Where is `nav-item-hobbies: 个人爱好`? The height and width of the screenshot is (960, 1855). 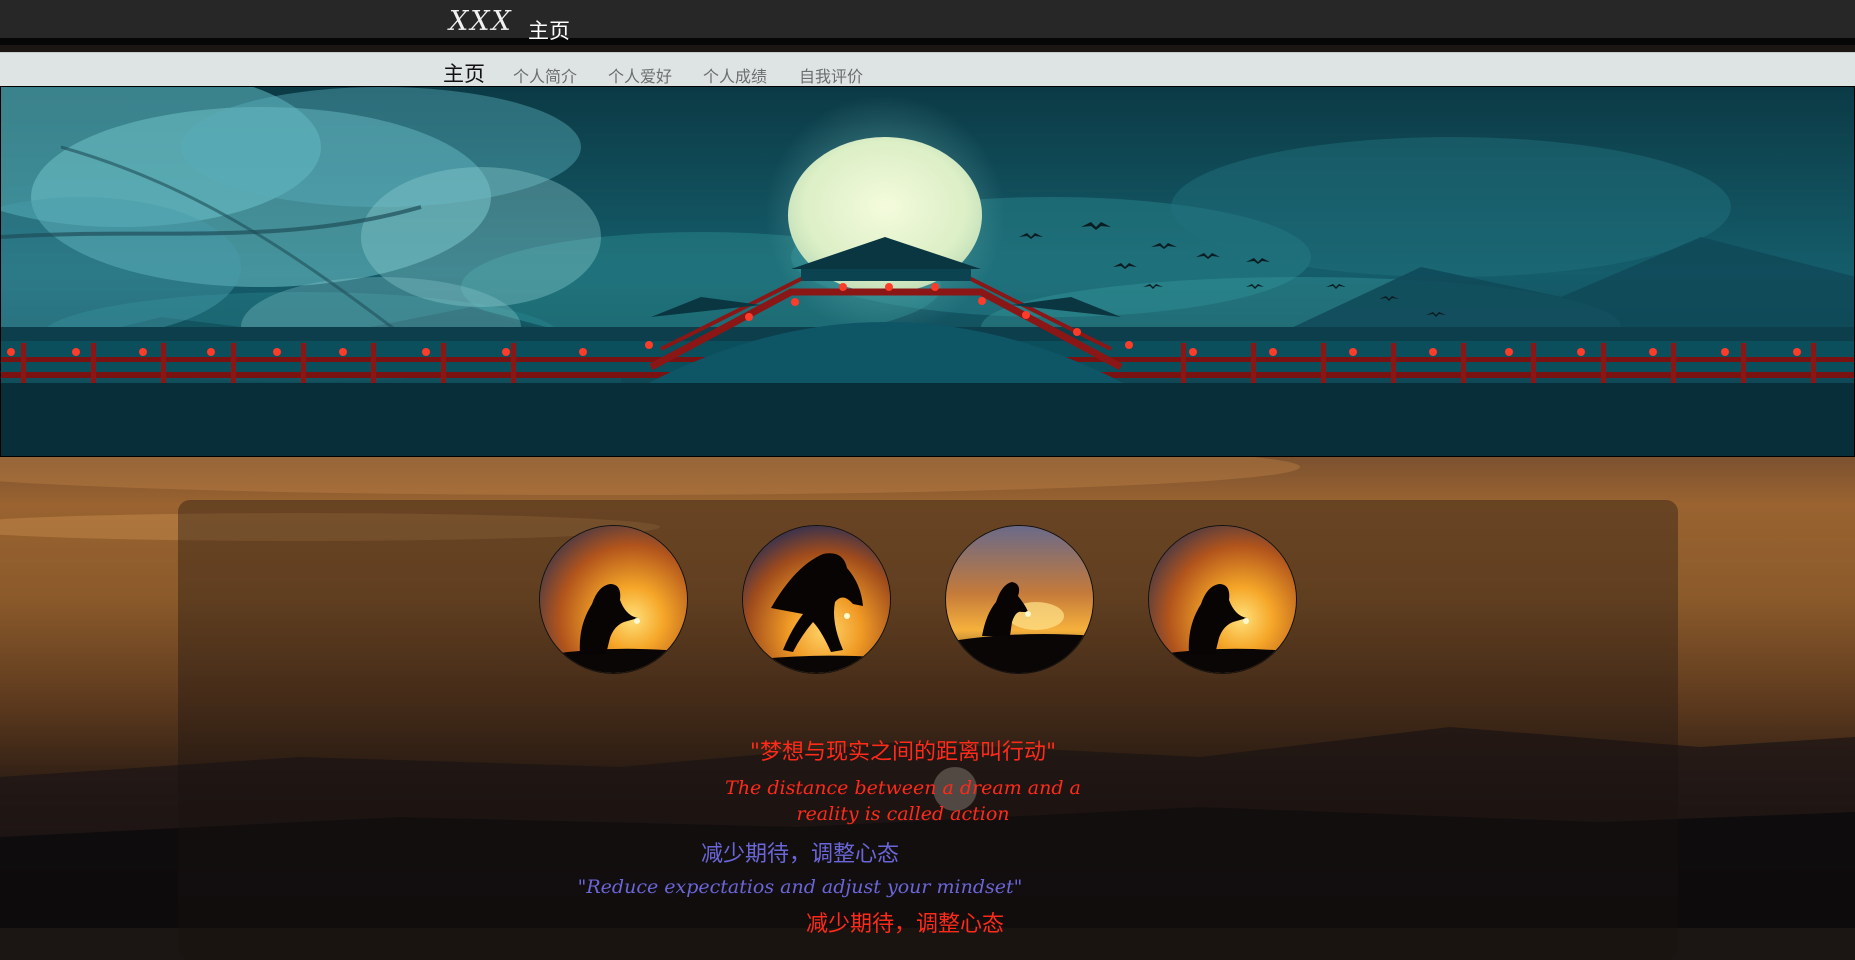 nav-item-hobbies: 个人爱好 is located at coordinates (640, 75).